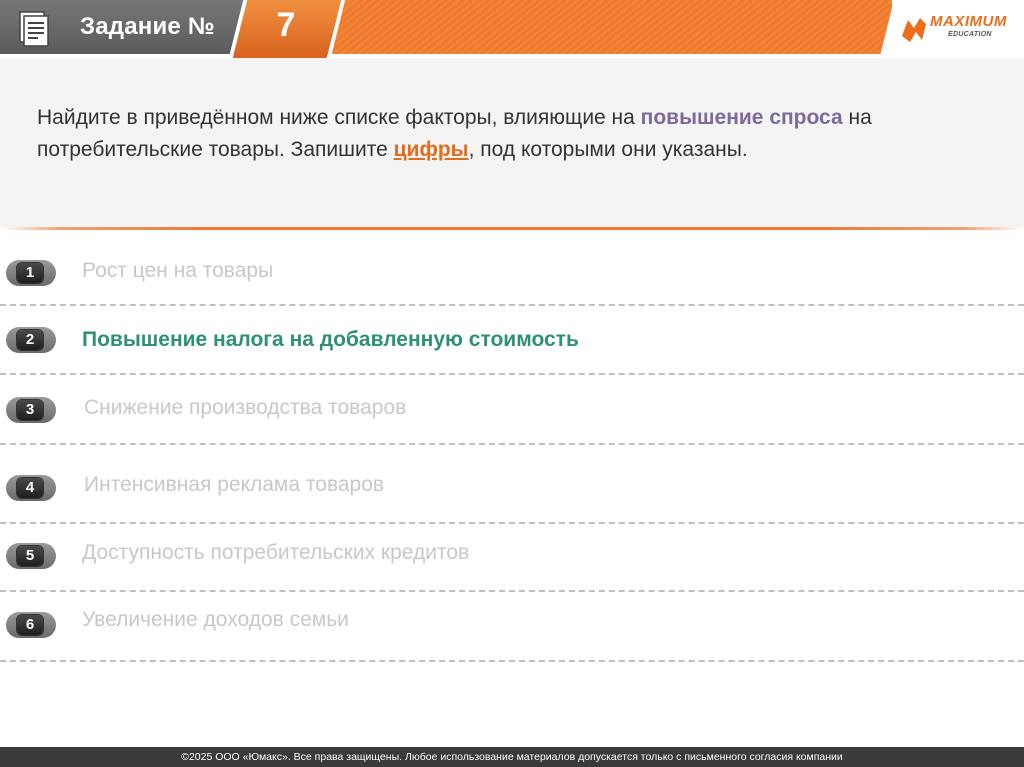 This screenshot has height=767, width=1024. I want to click on badge-number: 2, so click(30, 340).